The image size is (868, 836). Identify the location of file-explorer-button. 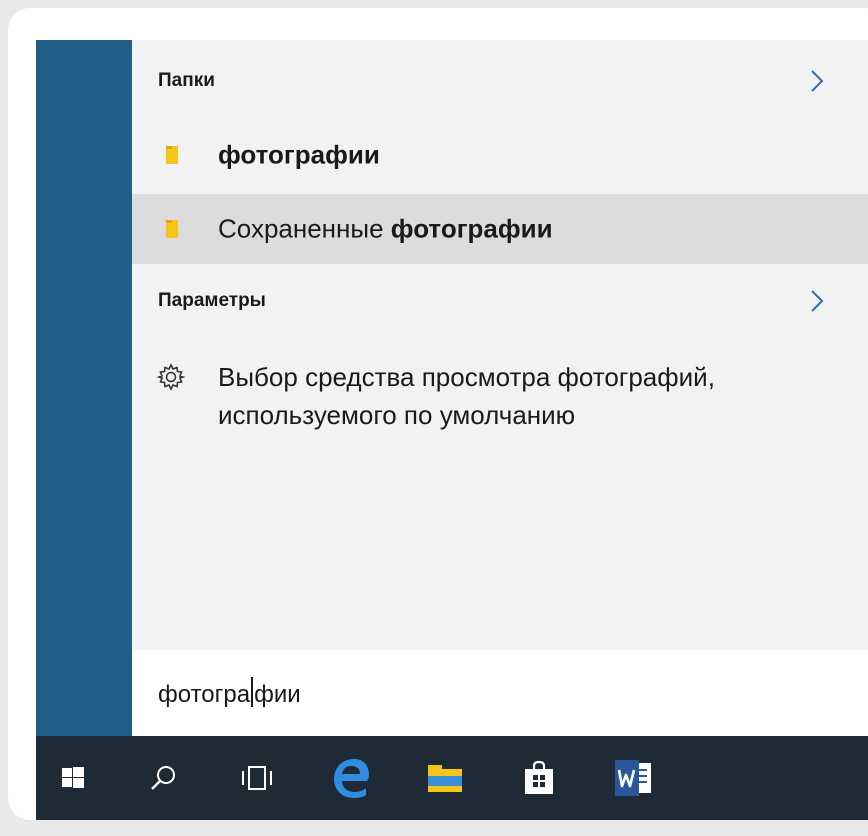
(445, 778).